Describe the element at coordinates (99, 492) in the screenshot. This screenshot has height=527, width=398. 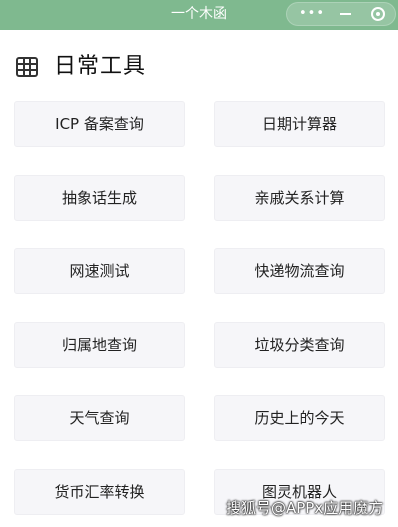
I see `tool-button-currency-exchange: 货币汇率转换` at that location.